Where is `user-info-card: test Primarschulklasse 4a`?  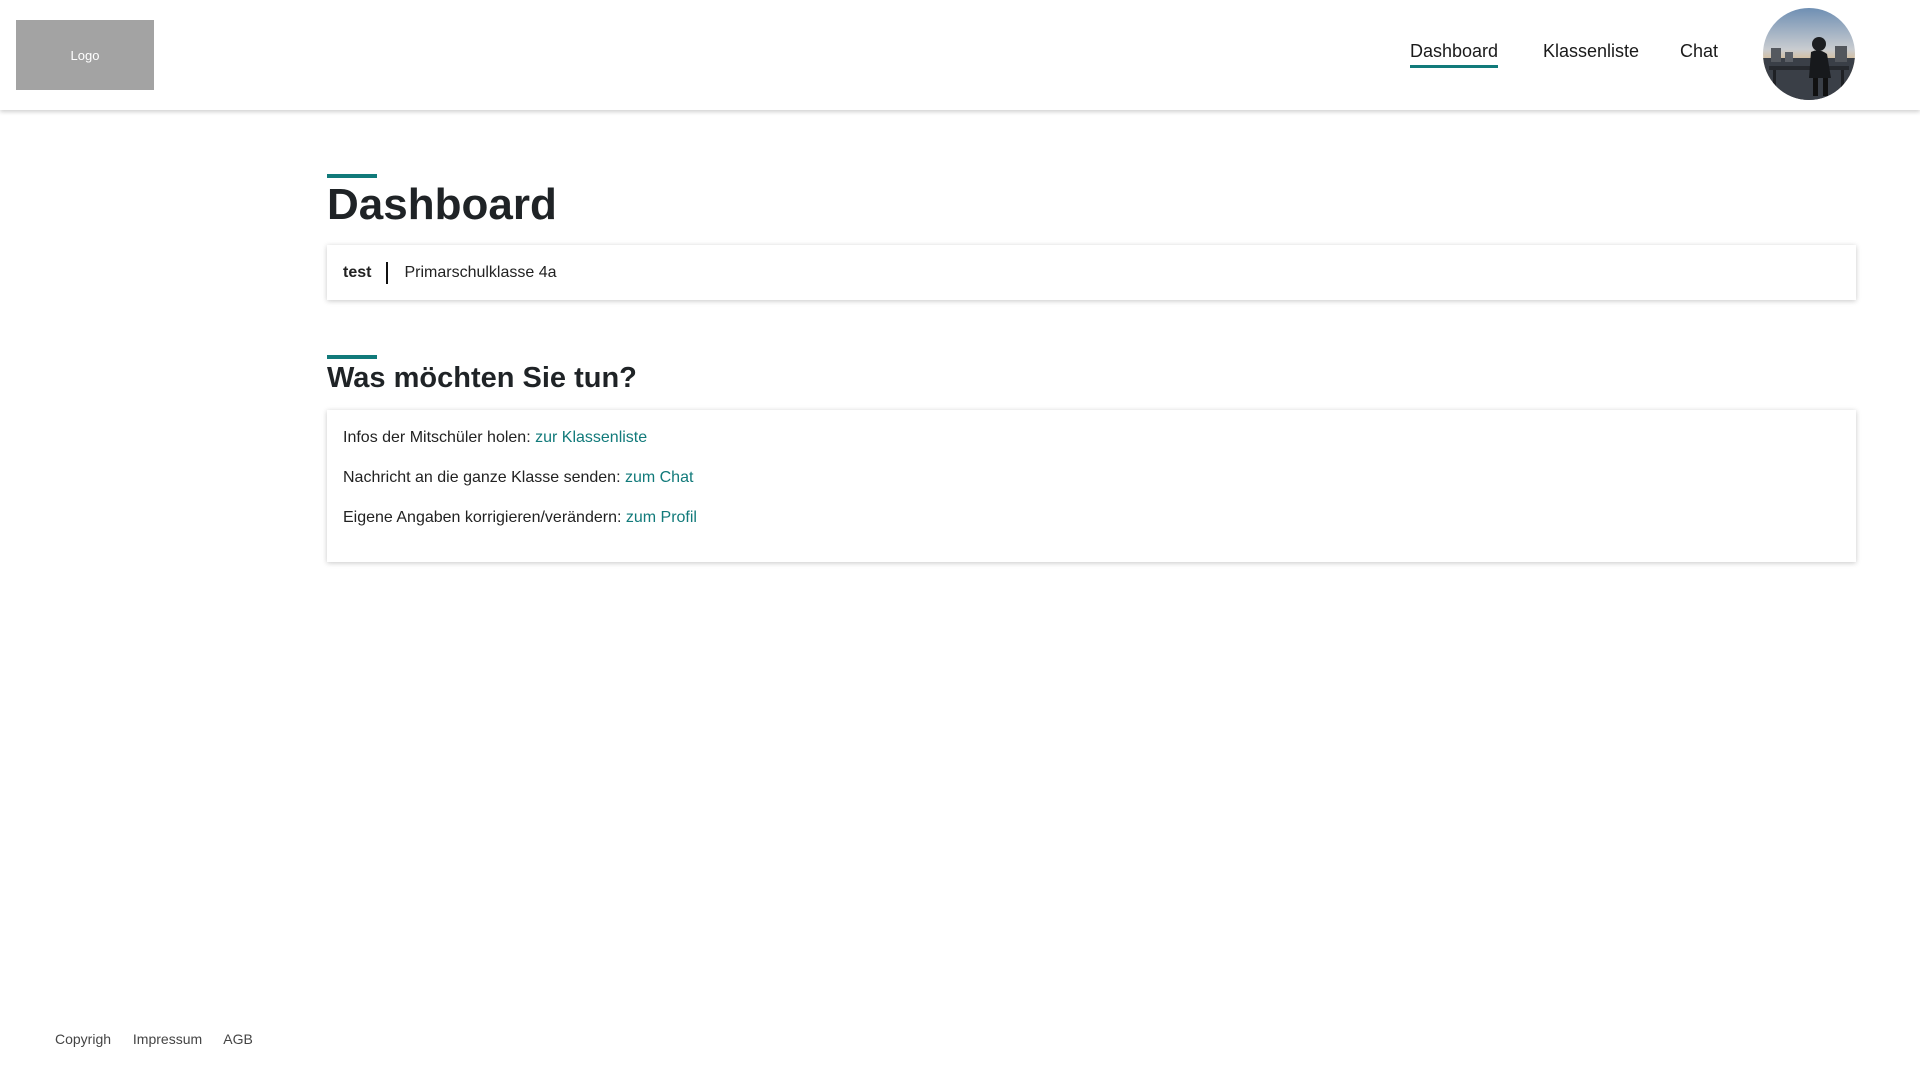 user-info-card: test Primarschulklasse 4a is located at coordinates (1091, 272).